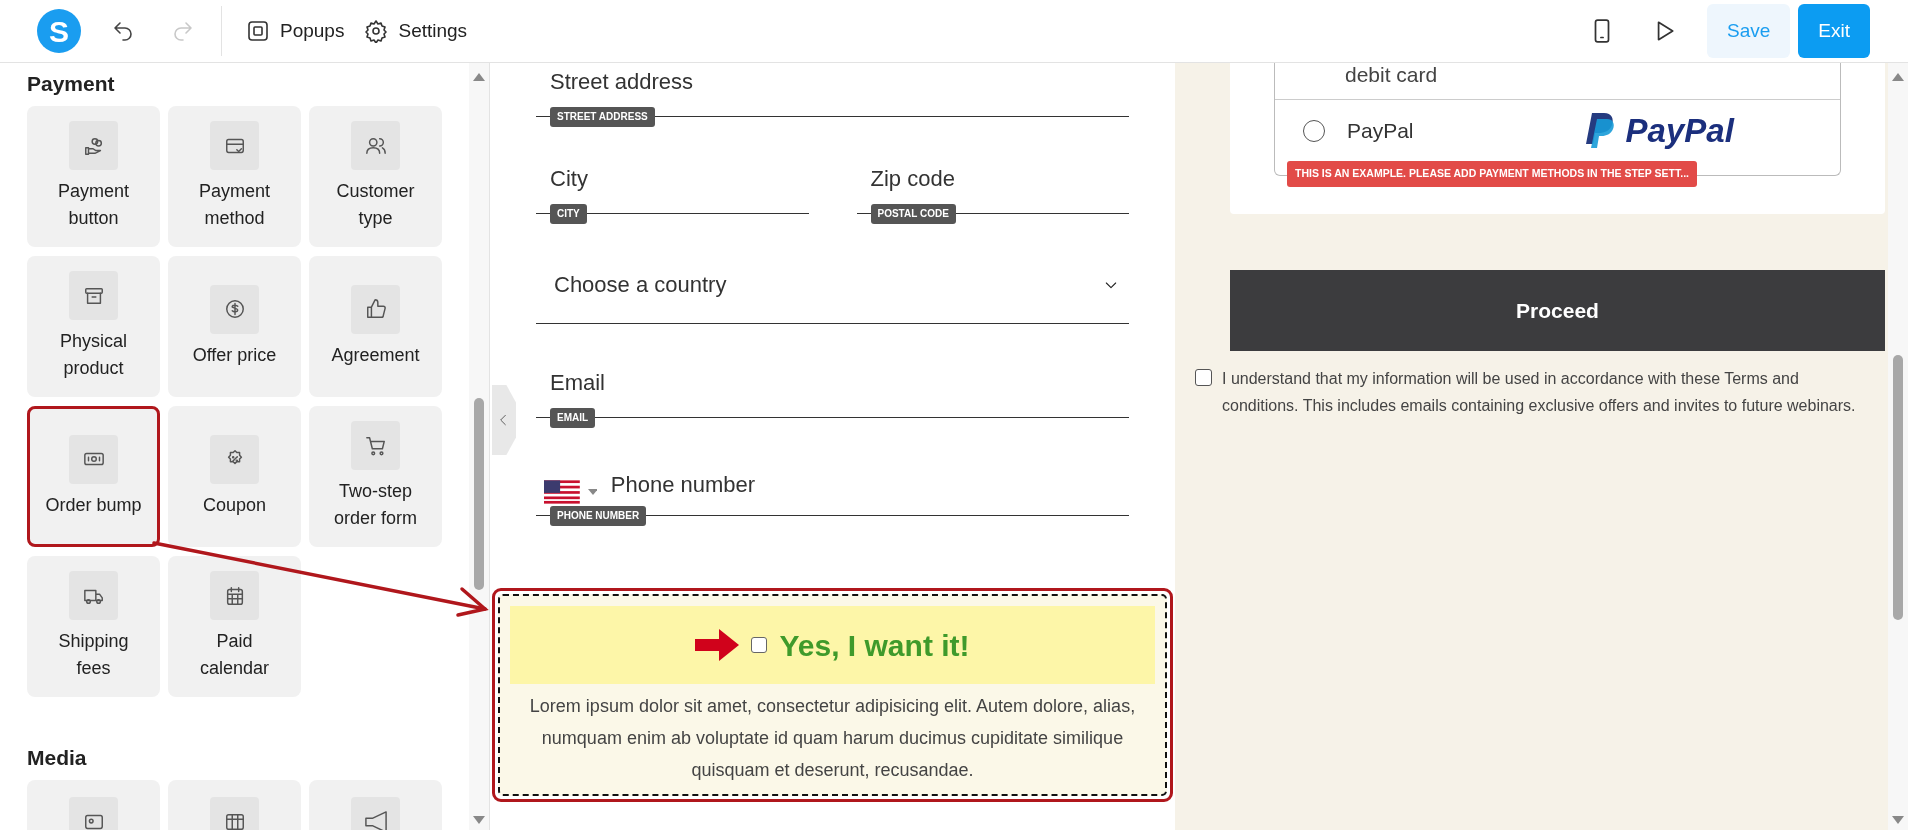  I want to click on section-heading: Media, so click(57, 758).